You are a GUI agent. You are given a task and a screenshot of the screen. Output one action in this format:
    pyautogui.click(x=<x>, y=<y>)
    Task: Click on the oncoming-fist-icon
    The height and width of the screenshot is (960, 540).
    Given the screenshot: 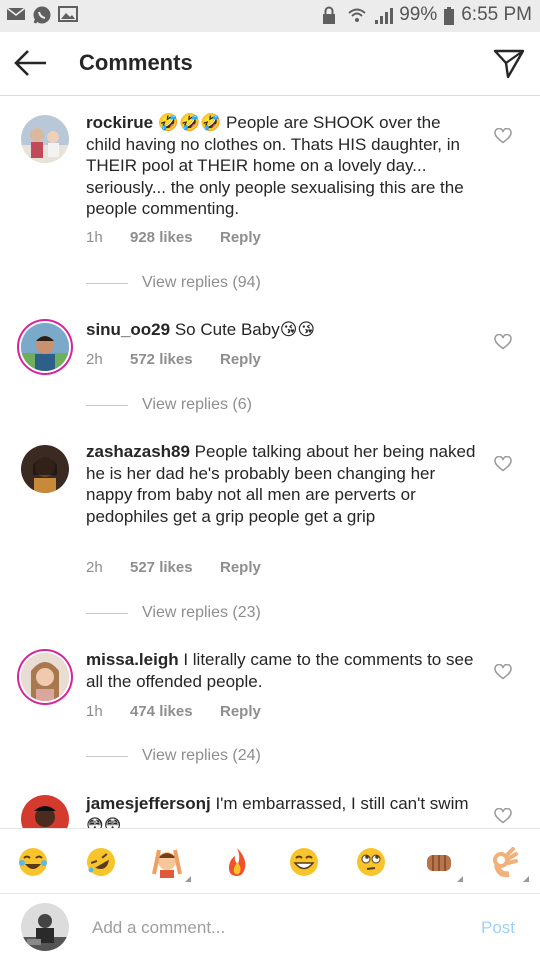 What is the action you would take?
    pyautogui.click(x=439, y=863)
    